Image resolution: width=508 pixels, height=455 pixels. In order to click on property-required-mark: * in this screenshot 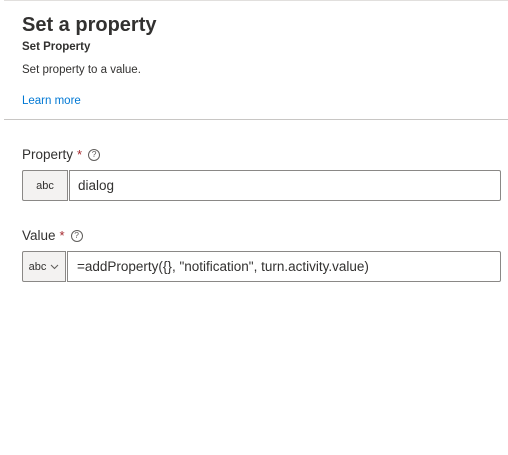, I will do `click(80, 154)`.